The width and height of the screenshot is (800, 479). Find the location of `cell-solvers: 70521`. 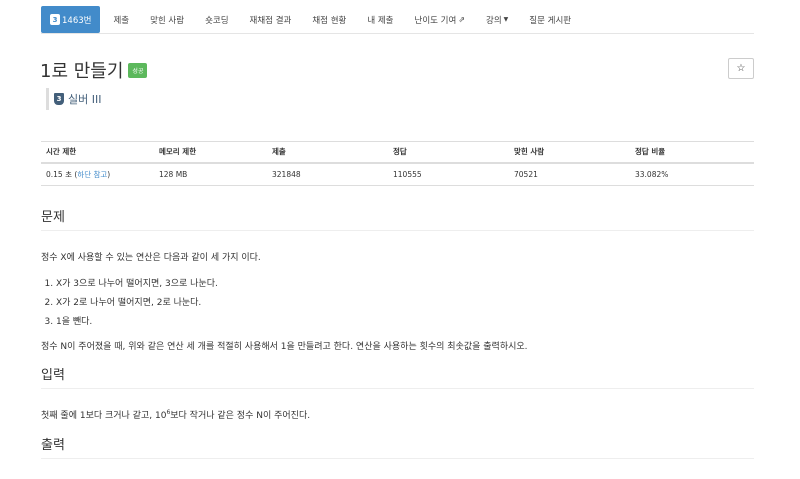

cell-solvers: 70521 is located at coordinates (569, 174).